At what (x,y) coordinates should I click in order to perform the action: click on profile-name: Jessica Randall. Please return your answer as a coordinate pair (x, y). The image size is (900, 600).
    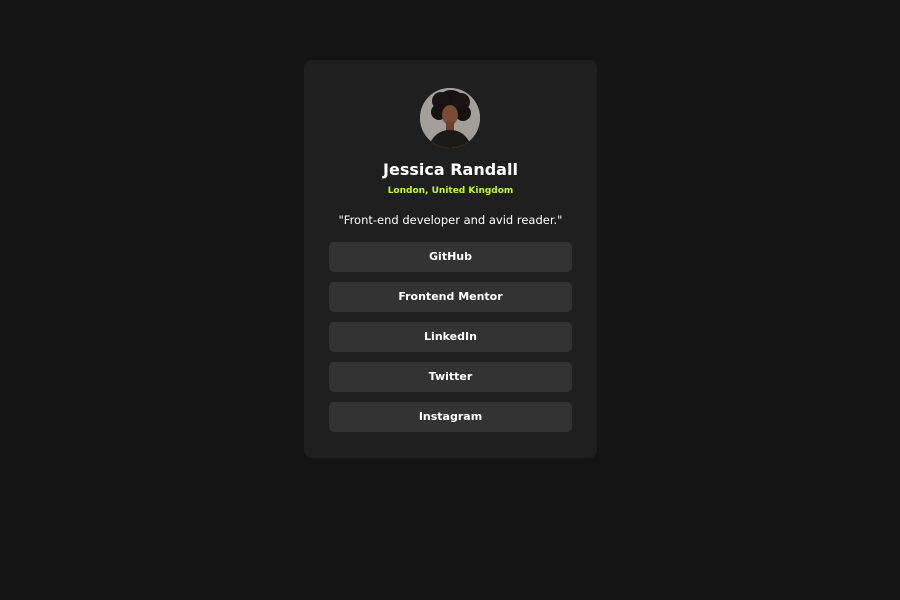
    Looking at the image, I should click on (450, 169).